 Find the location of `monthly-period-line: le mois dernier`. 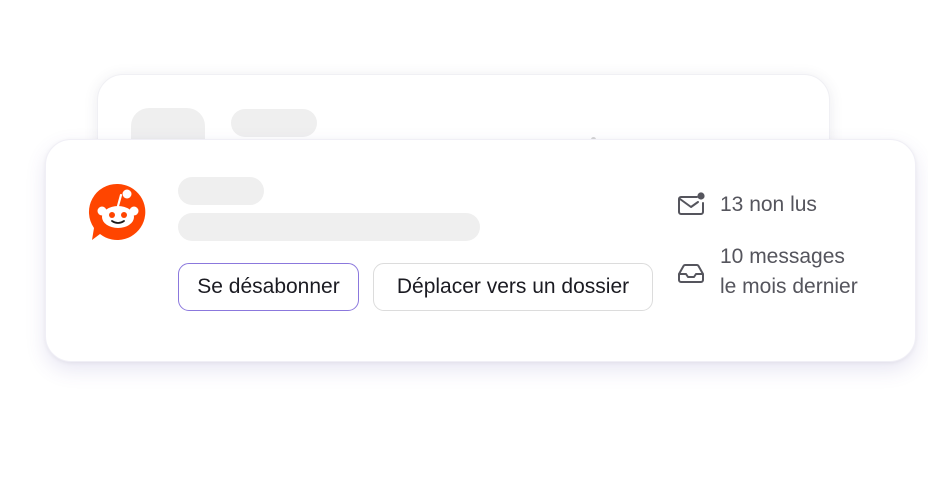

monthly-period-line: le mois dernier is located at coordinates (789, 286).